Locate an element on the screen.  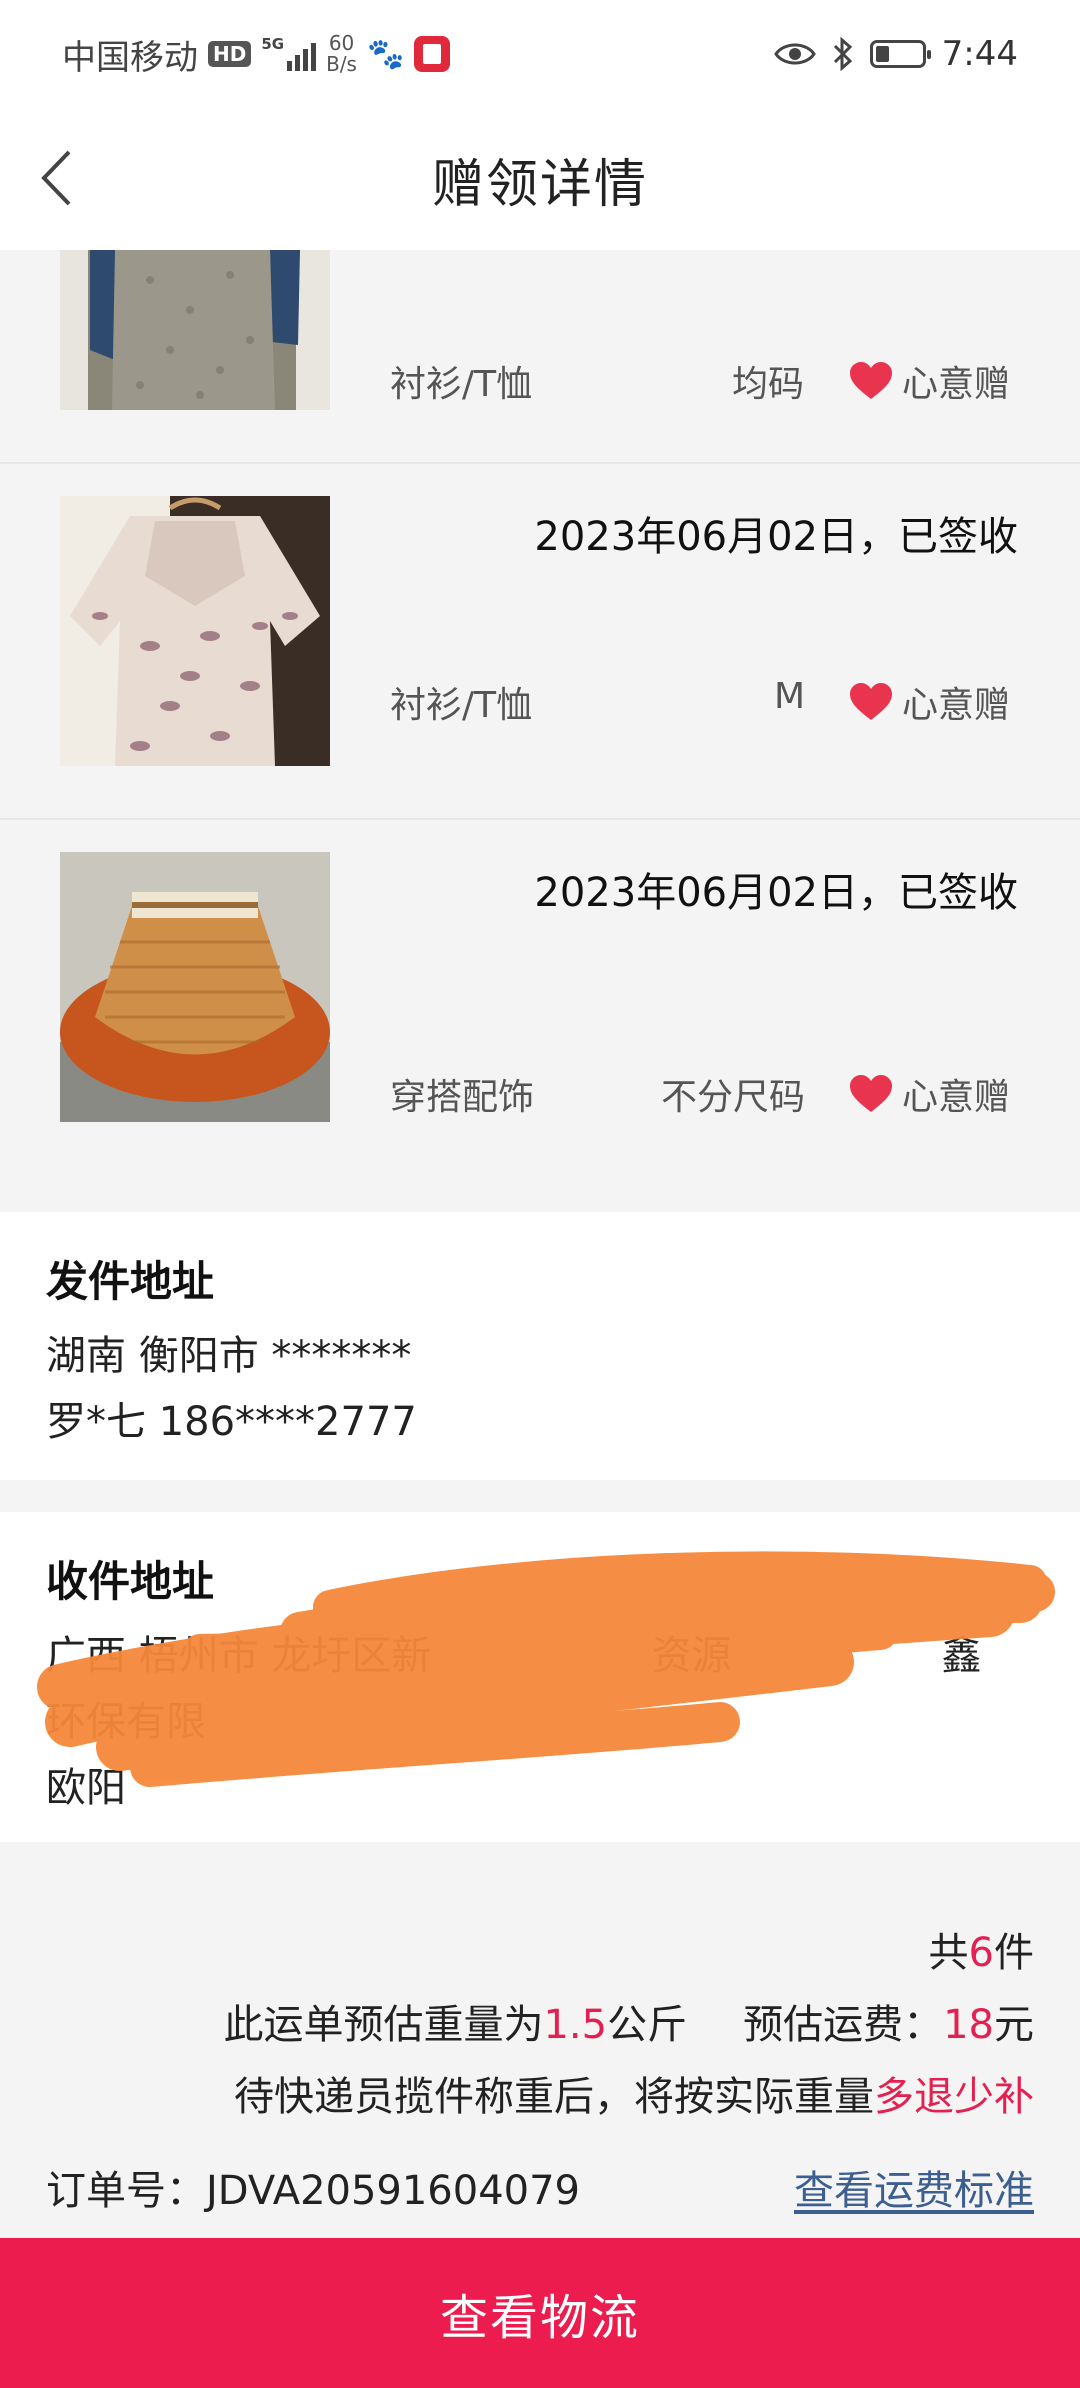
chevron-left-icon is located at coordinates (56, 178).